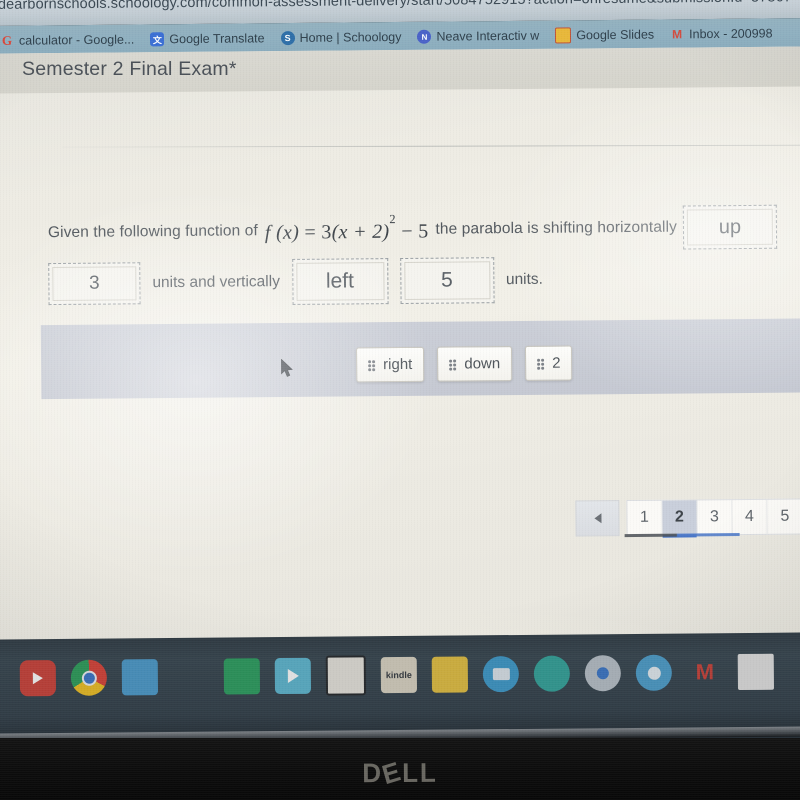  What do you see at coordinates (360, 231) in the screenshot?
I see `equation-binomial: (x + 2)` at bounding box center [360, 231].